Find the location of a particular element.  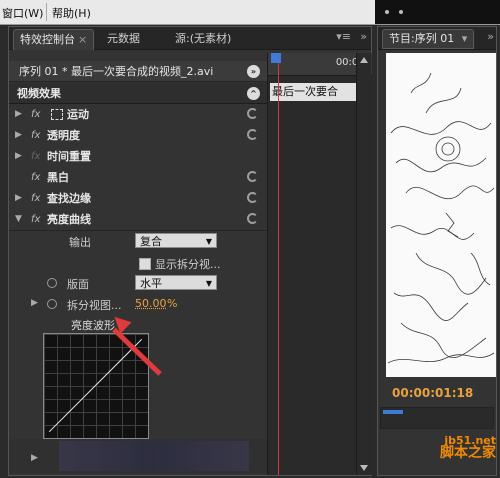

site-watermark: jb51.net 脚本之家 is located at coordinates (468, 447).